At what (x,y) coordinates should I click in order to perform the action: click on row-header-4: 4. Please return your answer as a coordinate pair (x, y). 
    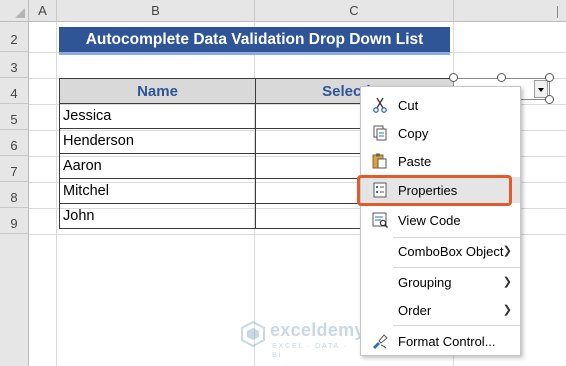
    Looking at the image, I should click on (14, 91).